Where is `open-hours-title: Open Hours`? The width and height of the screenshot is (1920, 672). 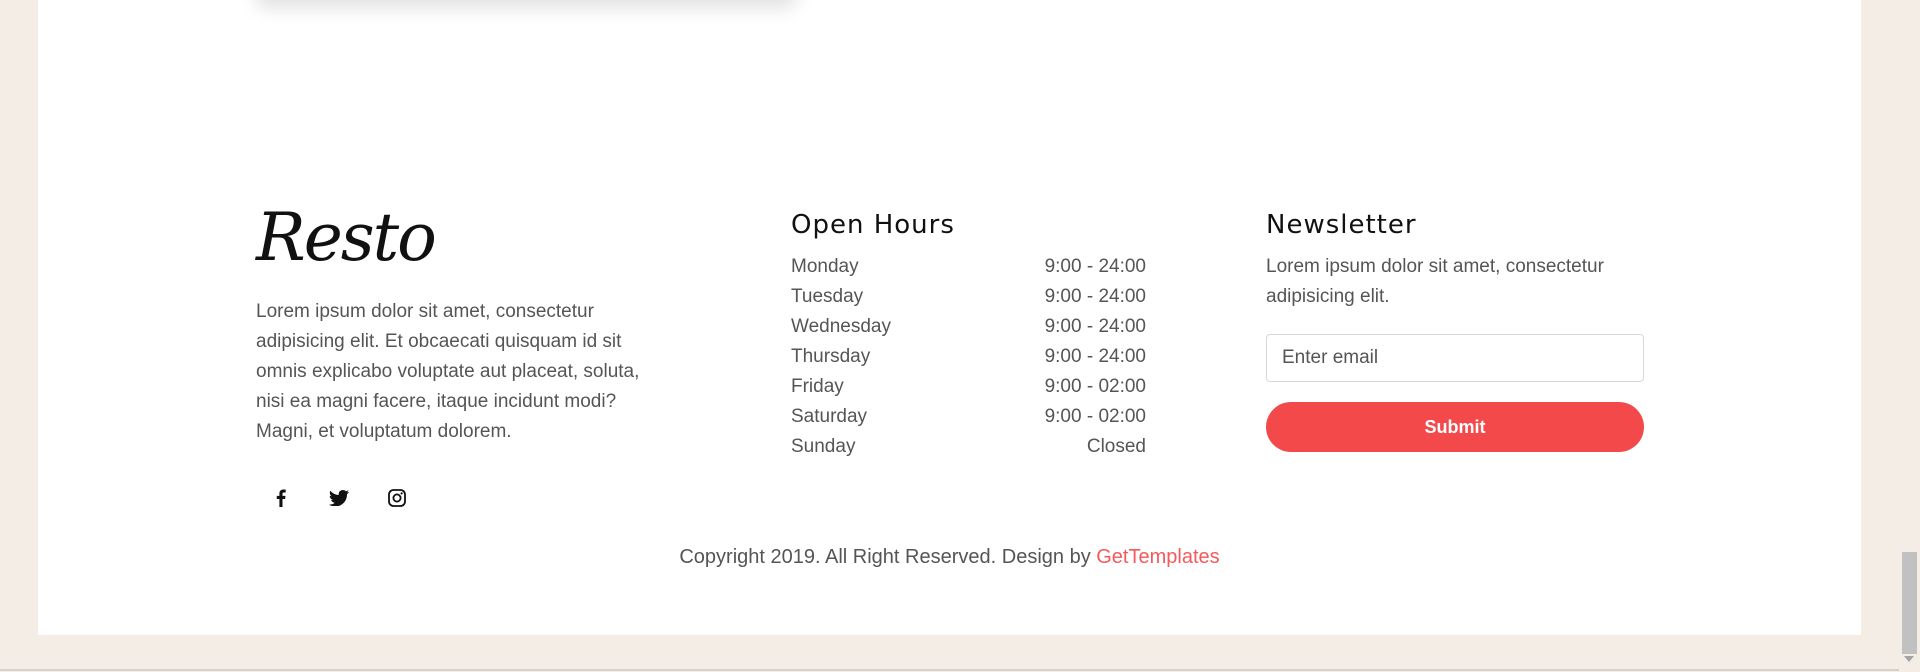
open-hours-title: Open Hours is located at coordinates (873, 225).